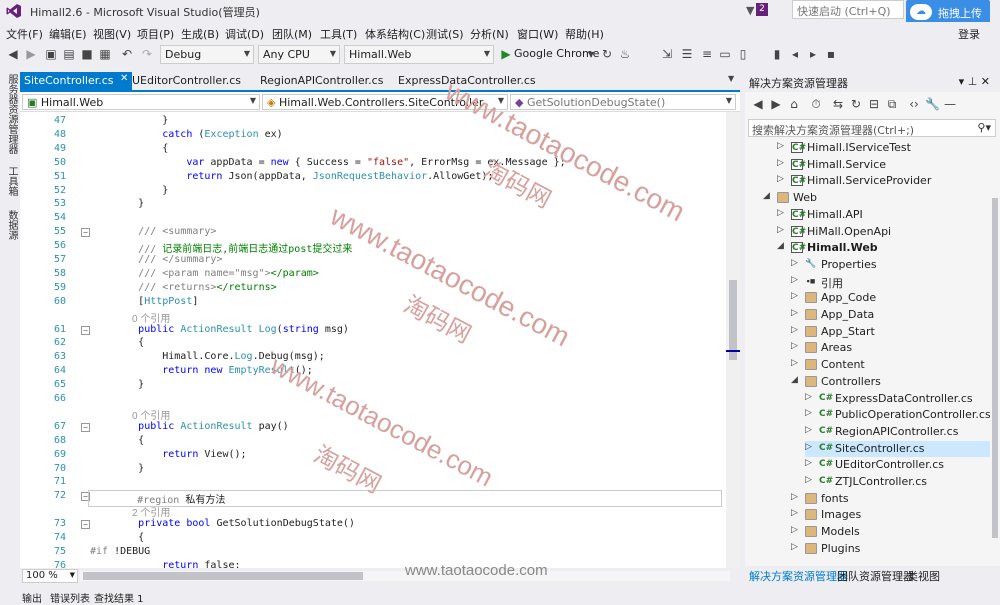 The image size is (1000, 605). What do you see at coordinates (385, 102) in the screenshot?
I see `class-dropdown: ◈ Himall.Web.Controllers.SiteController ▼` at bounding box center [385, 102].